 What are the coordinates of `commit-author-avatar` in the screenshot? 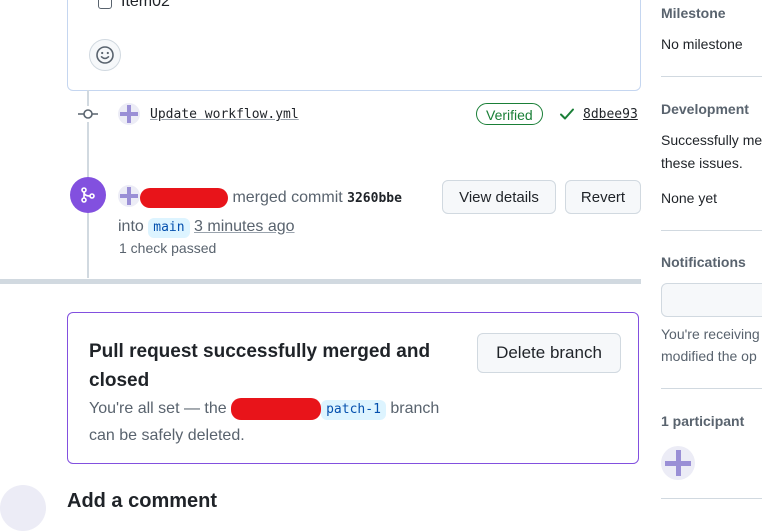 It's located at (129, 114).